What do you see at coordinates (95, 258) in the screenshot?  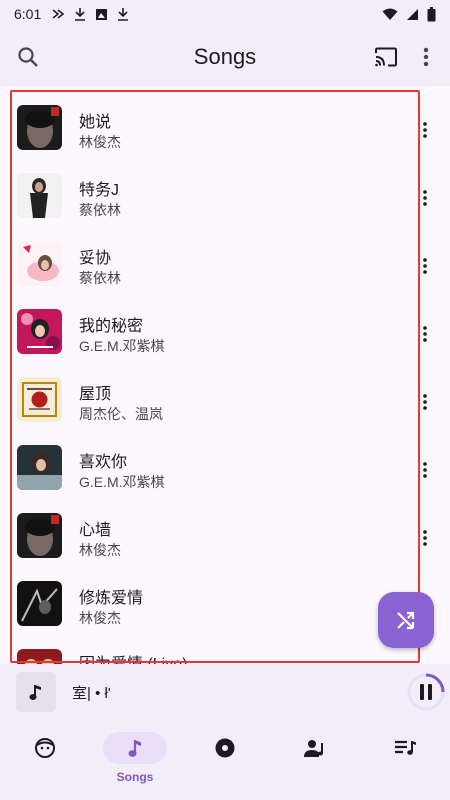 I see `song-title: 妥协` at bounding box center [95, 258].